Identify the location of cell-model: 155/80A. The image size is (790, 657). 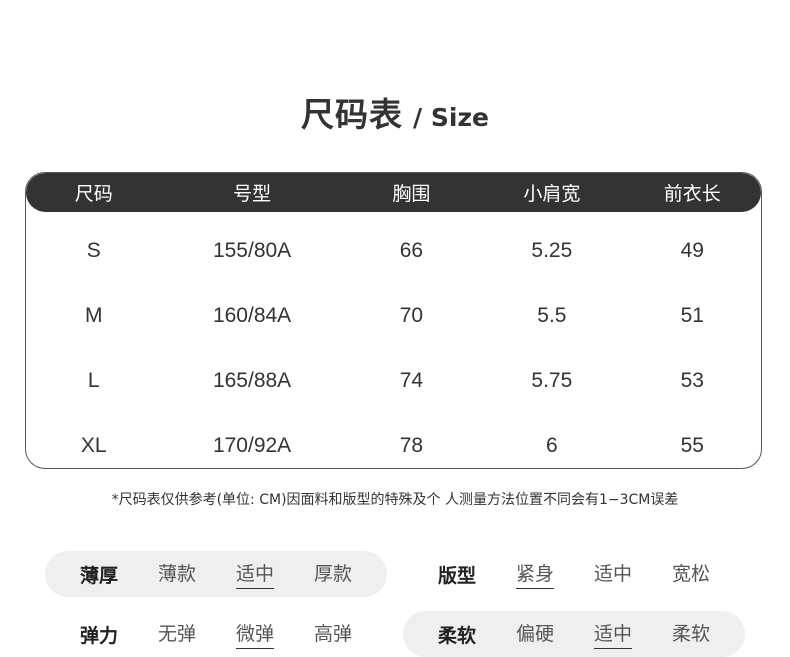
(252, 250).